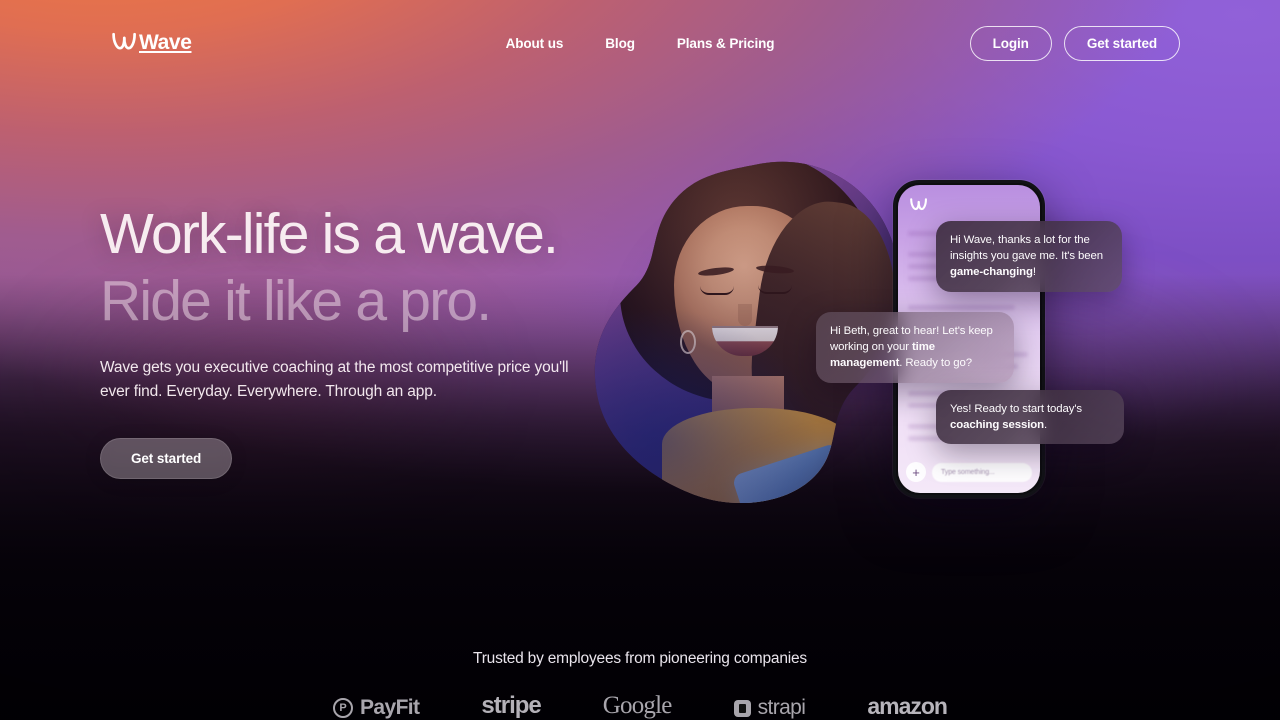 The height and width of the screenshot is (720, 1280). I want to click on brand-logo: Wave, so click(152, 43).